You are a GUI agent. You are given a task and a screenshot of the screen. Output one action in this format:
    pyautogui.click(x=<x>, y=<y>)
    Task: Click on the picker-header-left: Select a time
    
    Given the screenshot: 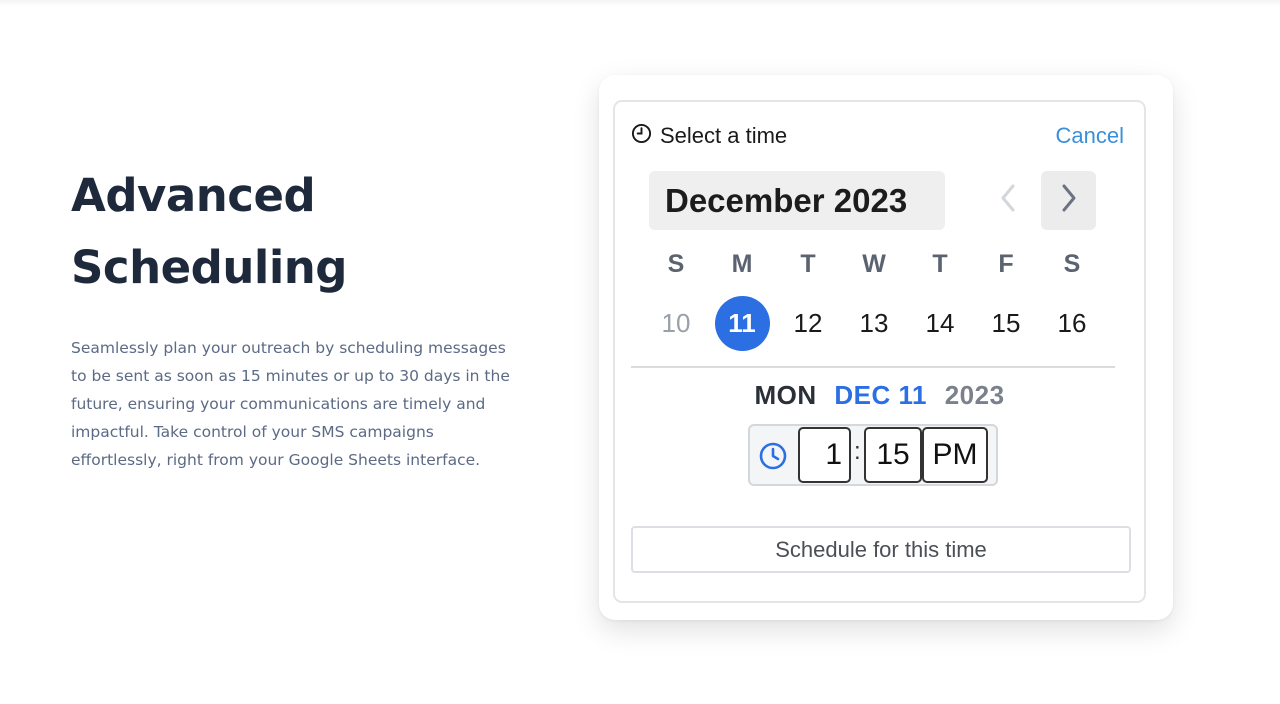 What is the action you would take?
    pyautogui.click(x=709, y=136)
    